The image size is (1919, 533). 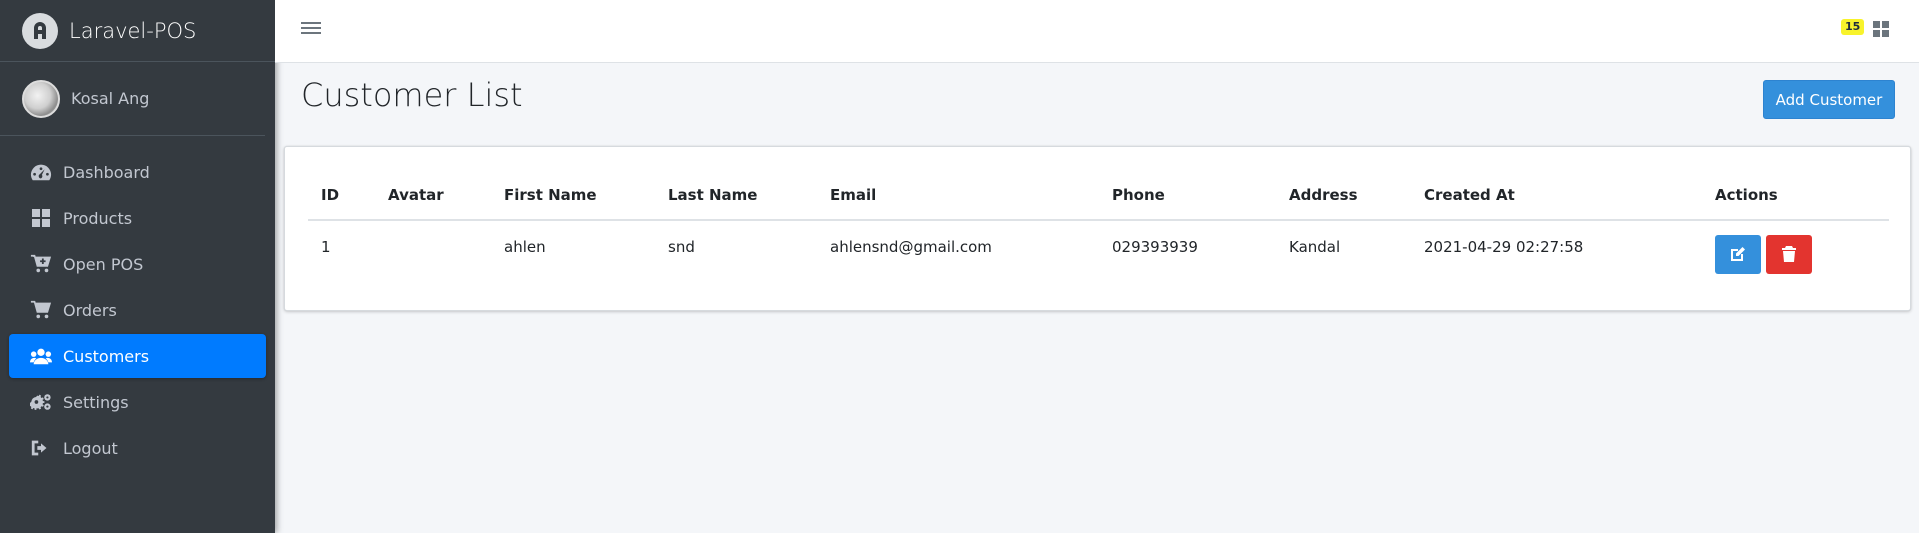 I want to click on edit-icon, so click(x=1738, y=254).